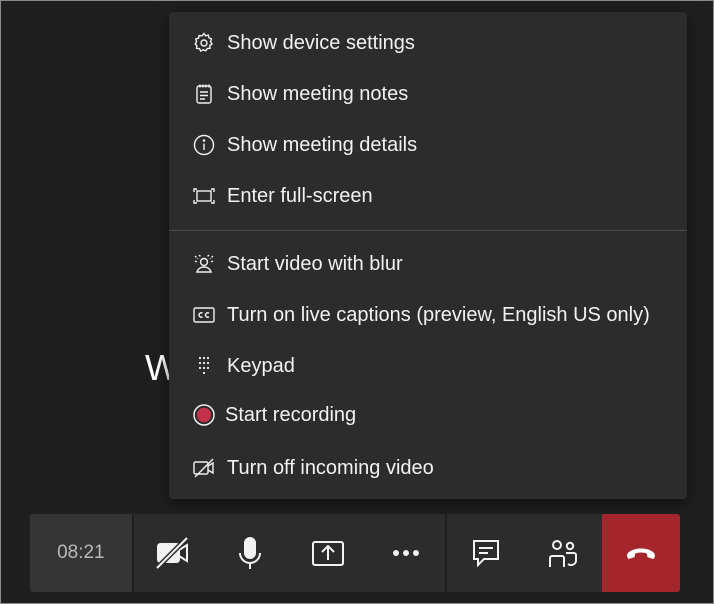 Image resolution: width=714 pixels, height=604 pixels. What do you see at coordinates (428, 145) in the screenshot?
I see `menu-item-meeting-details: Show meeting details` at bounding box center [428, 145].